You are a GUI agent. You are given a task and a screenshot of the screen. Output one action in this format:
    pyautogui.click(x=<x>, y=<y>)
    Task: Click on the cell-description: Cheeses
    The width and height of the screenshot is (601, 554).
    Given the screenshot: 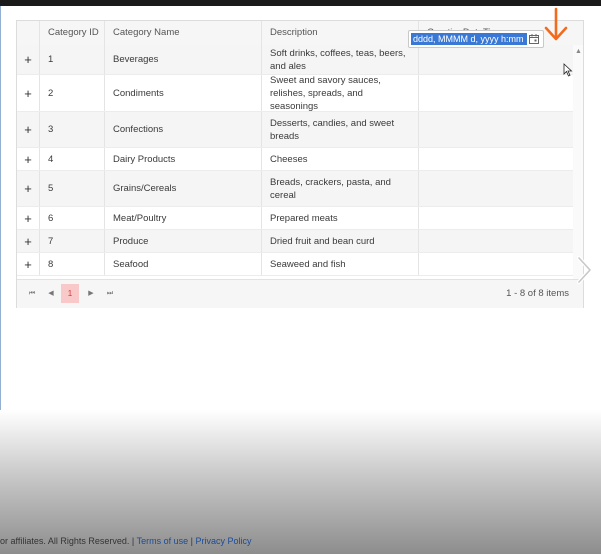 What is the action you would take?
    pyautogui.click(x=339, y=159)
    